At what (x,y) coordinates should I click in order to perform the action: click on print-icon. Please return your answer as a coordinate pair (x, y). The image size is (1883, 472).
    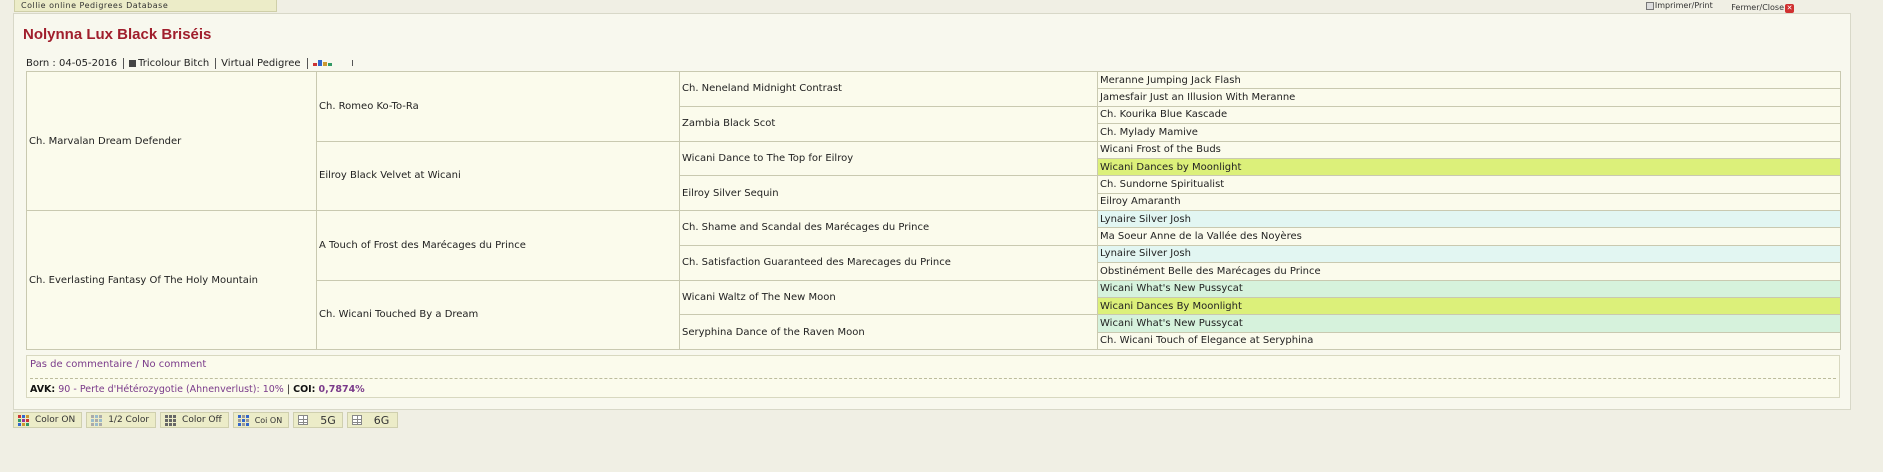
    Looking at the image, I should click on (1649, 6).